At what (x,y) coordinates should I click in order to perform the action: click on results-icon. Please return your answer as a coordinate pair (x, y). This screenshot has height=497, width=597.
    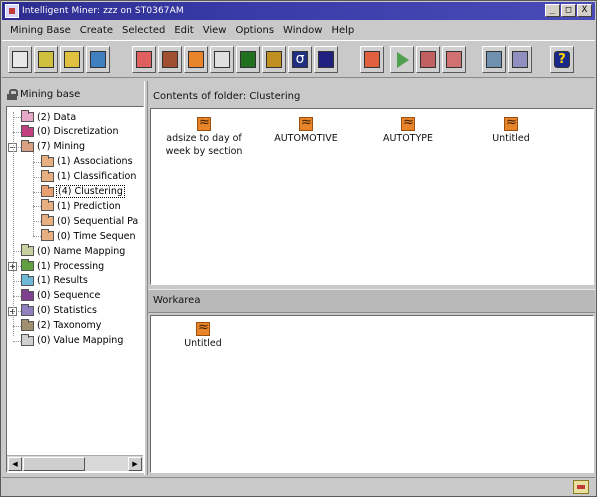
    Looking at the image, I should click on (494, 59).